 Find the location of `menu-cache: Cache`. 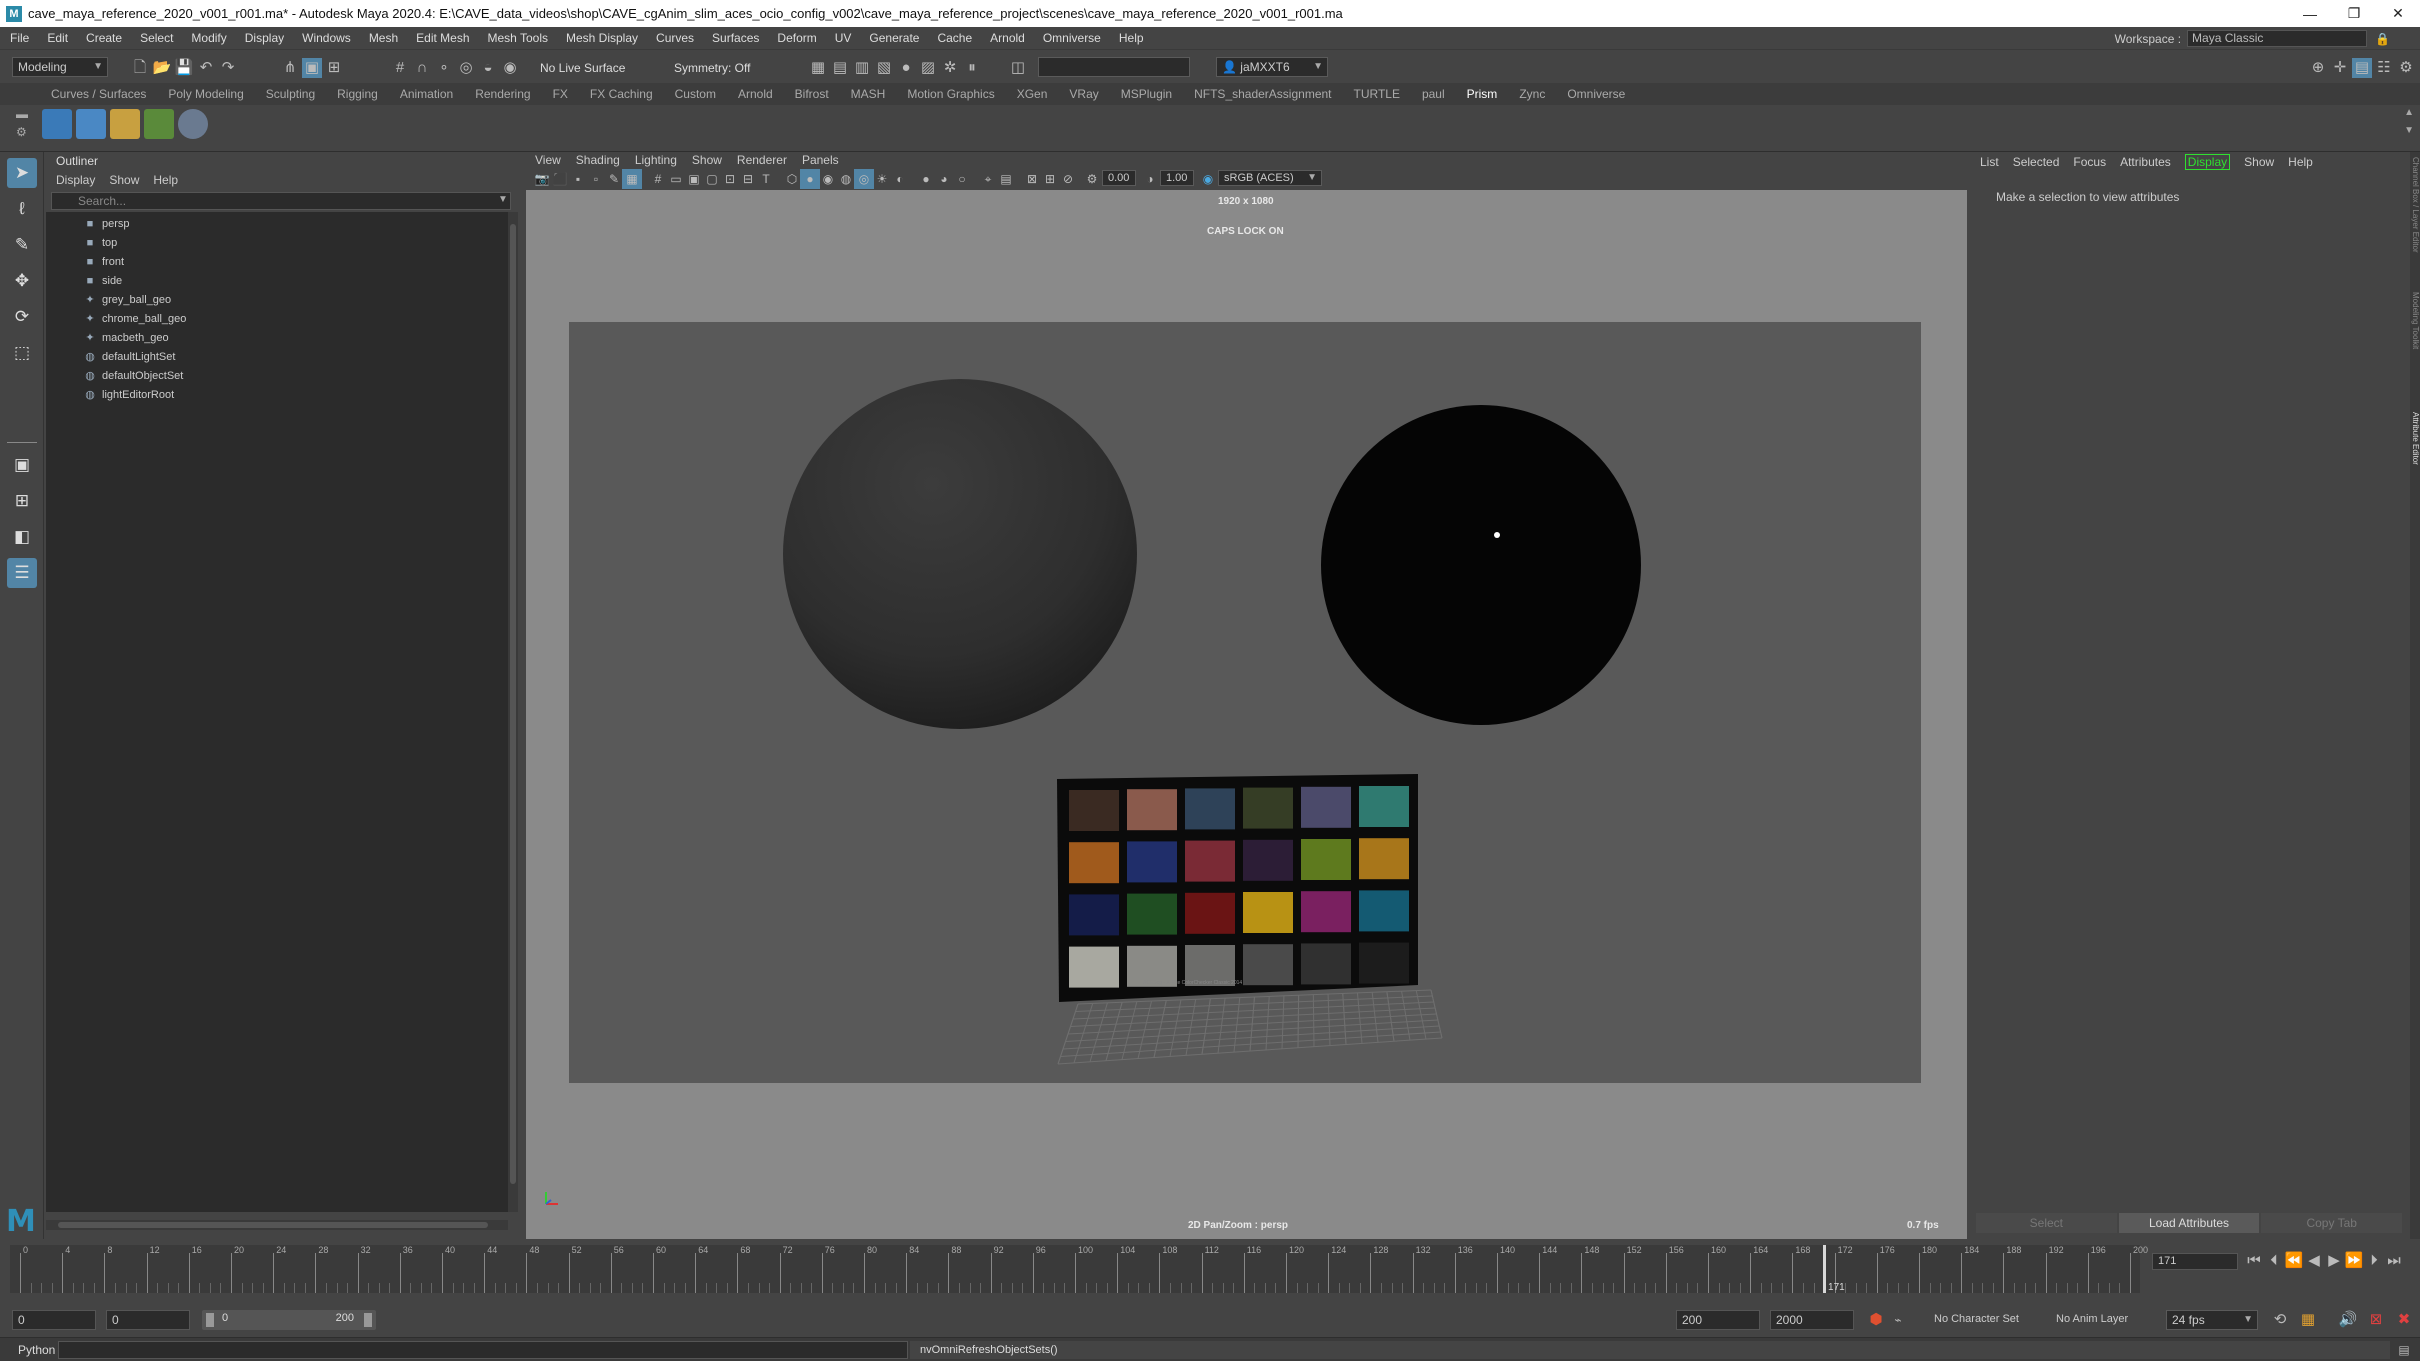

menu-cache: Cache is located at coordinates (953, 38).